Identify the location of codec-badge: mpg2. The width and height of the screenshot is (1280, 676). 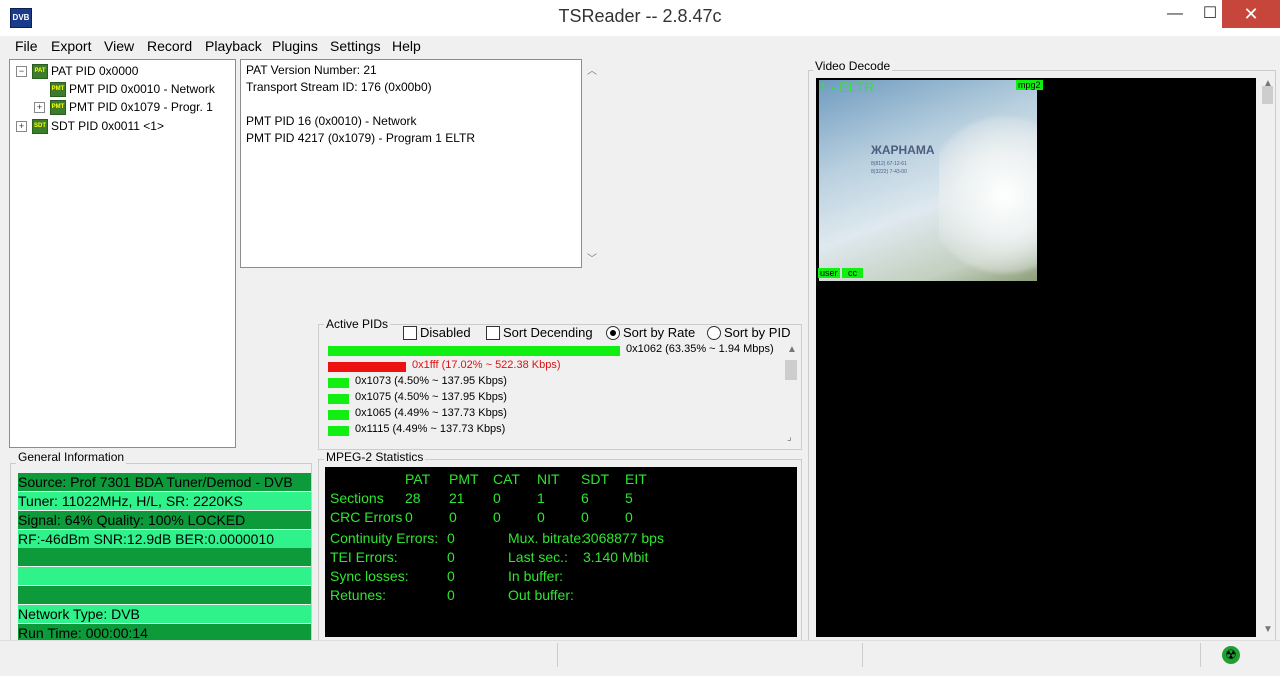
(1029, 85).